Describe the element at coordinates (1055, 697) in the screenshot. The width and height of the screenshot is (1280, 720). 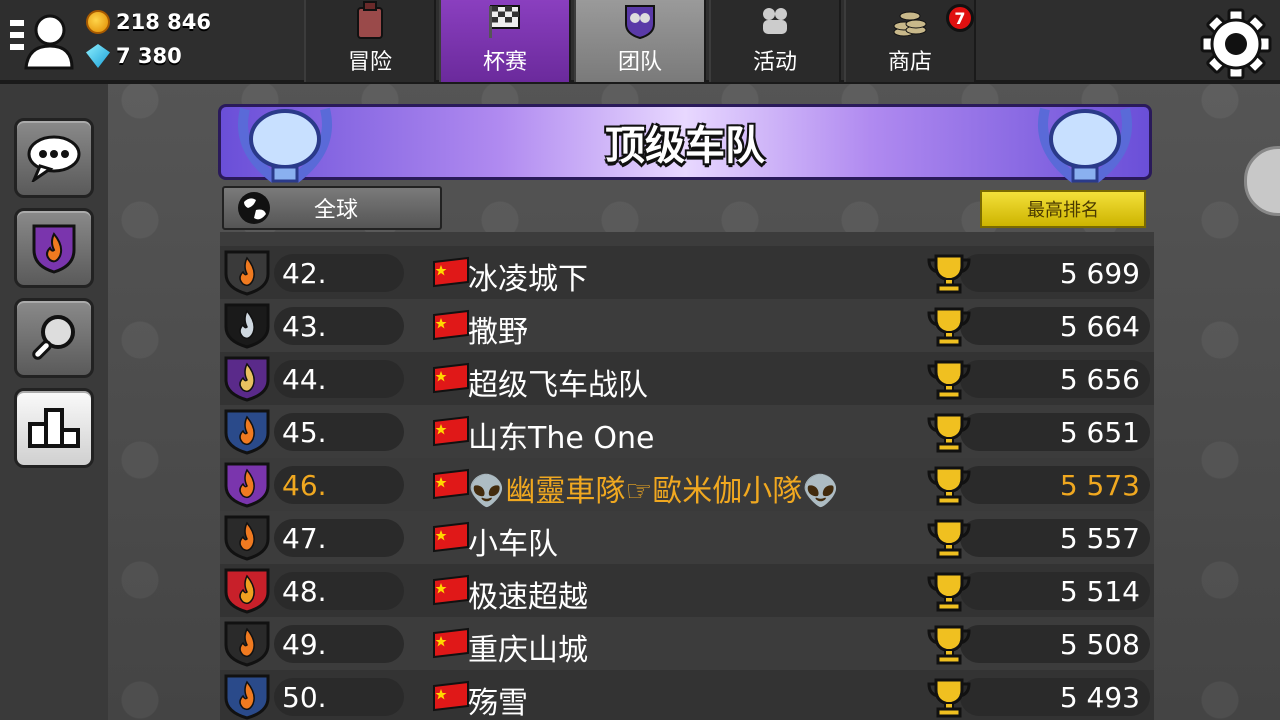
I see `team-score: 5 493` at that location.